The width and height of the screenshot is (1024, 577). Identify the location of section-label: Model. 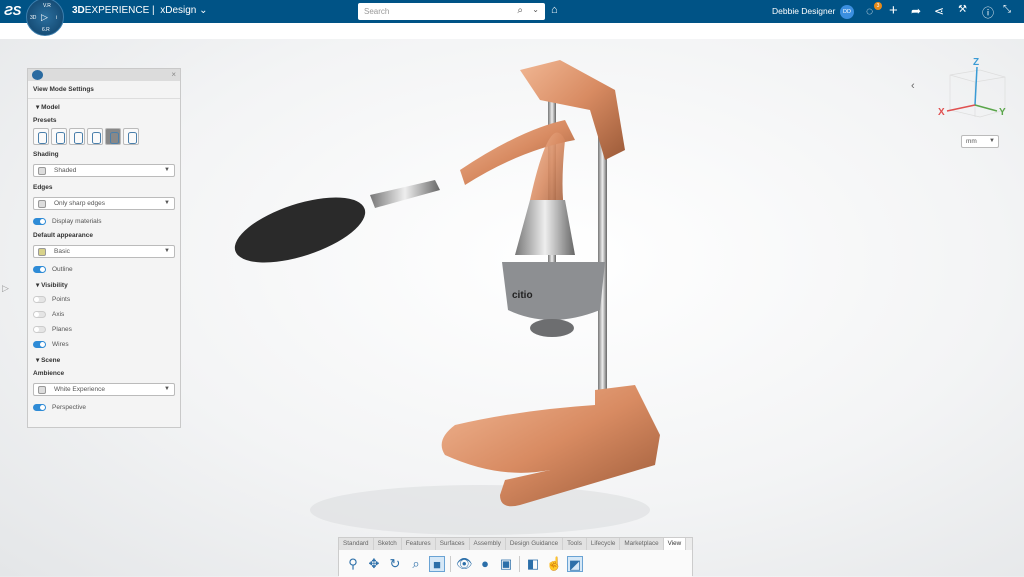
(50, 107).